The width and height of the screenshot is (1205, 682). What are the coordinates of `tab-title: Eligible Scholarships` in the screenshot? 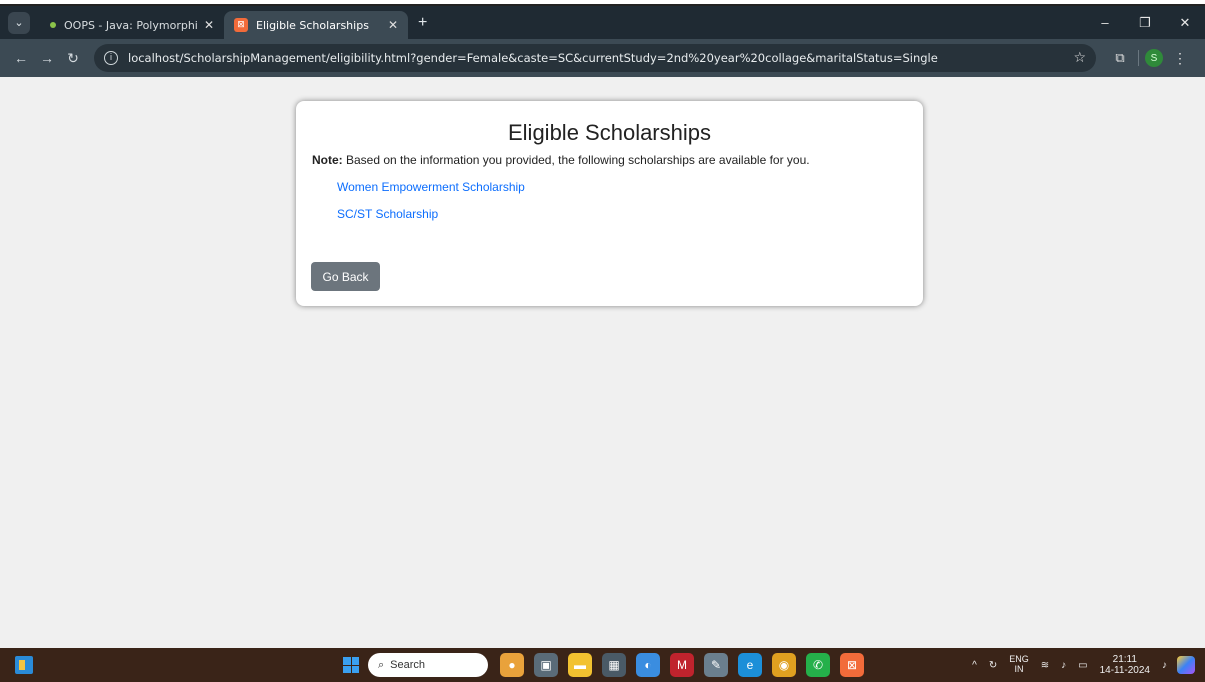 It's located at (312, 25).